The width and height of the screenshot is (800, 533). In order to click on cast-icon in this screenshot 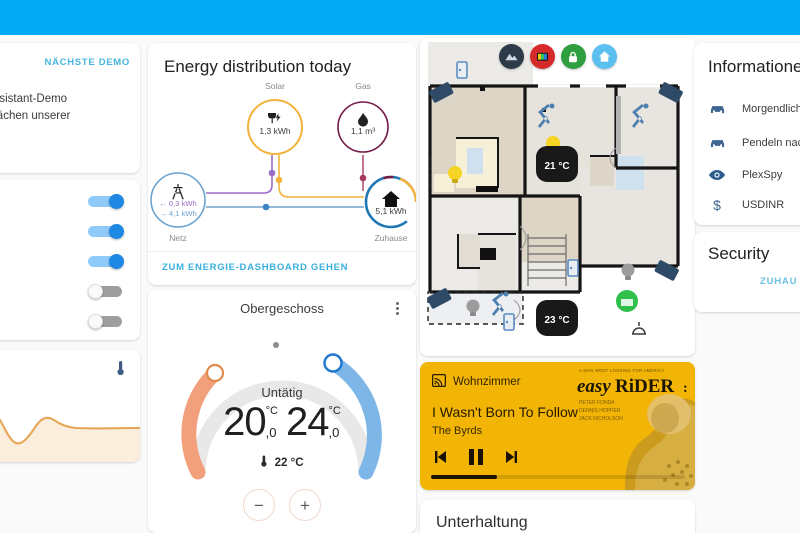, I will do `click(439, 381)`.